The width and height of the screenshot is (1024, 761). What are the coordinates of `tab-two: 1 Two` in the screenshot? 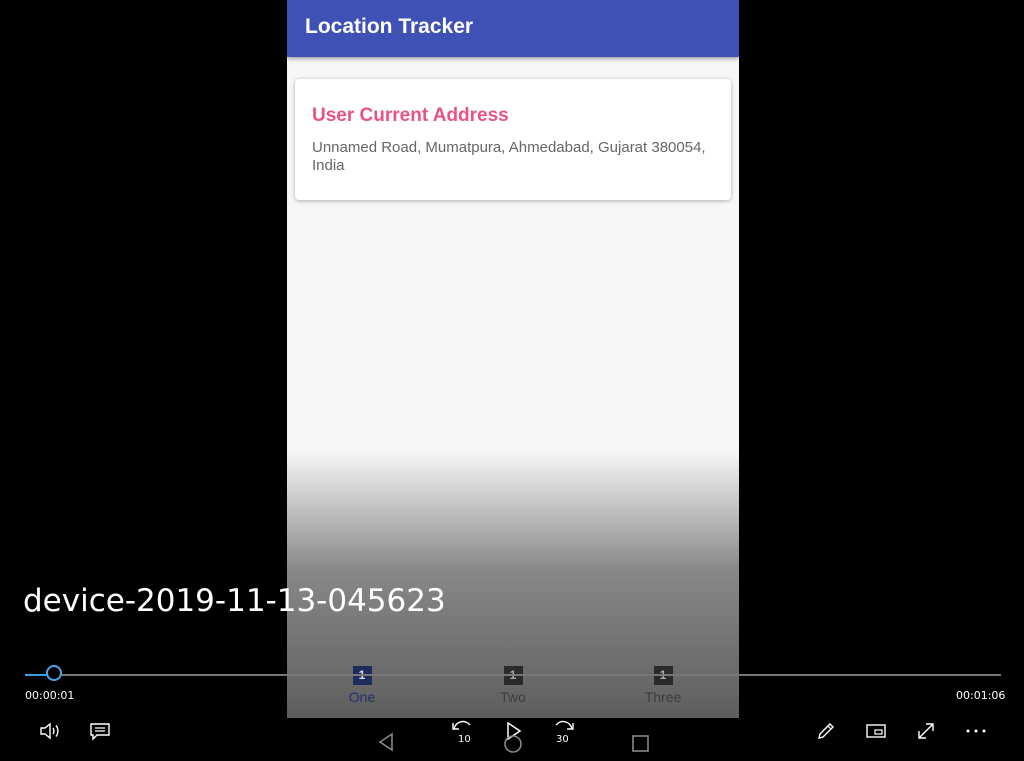 It's located at (513, 685).